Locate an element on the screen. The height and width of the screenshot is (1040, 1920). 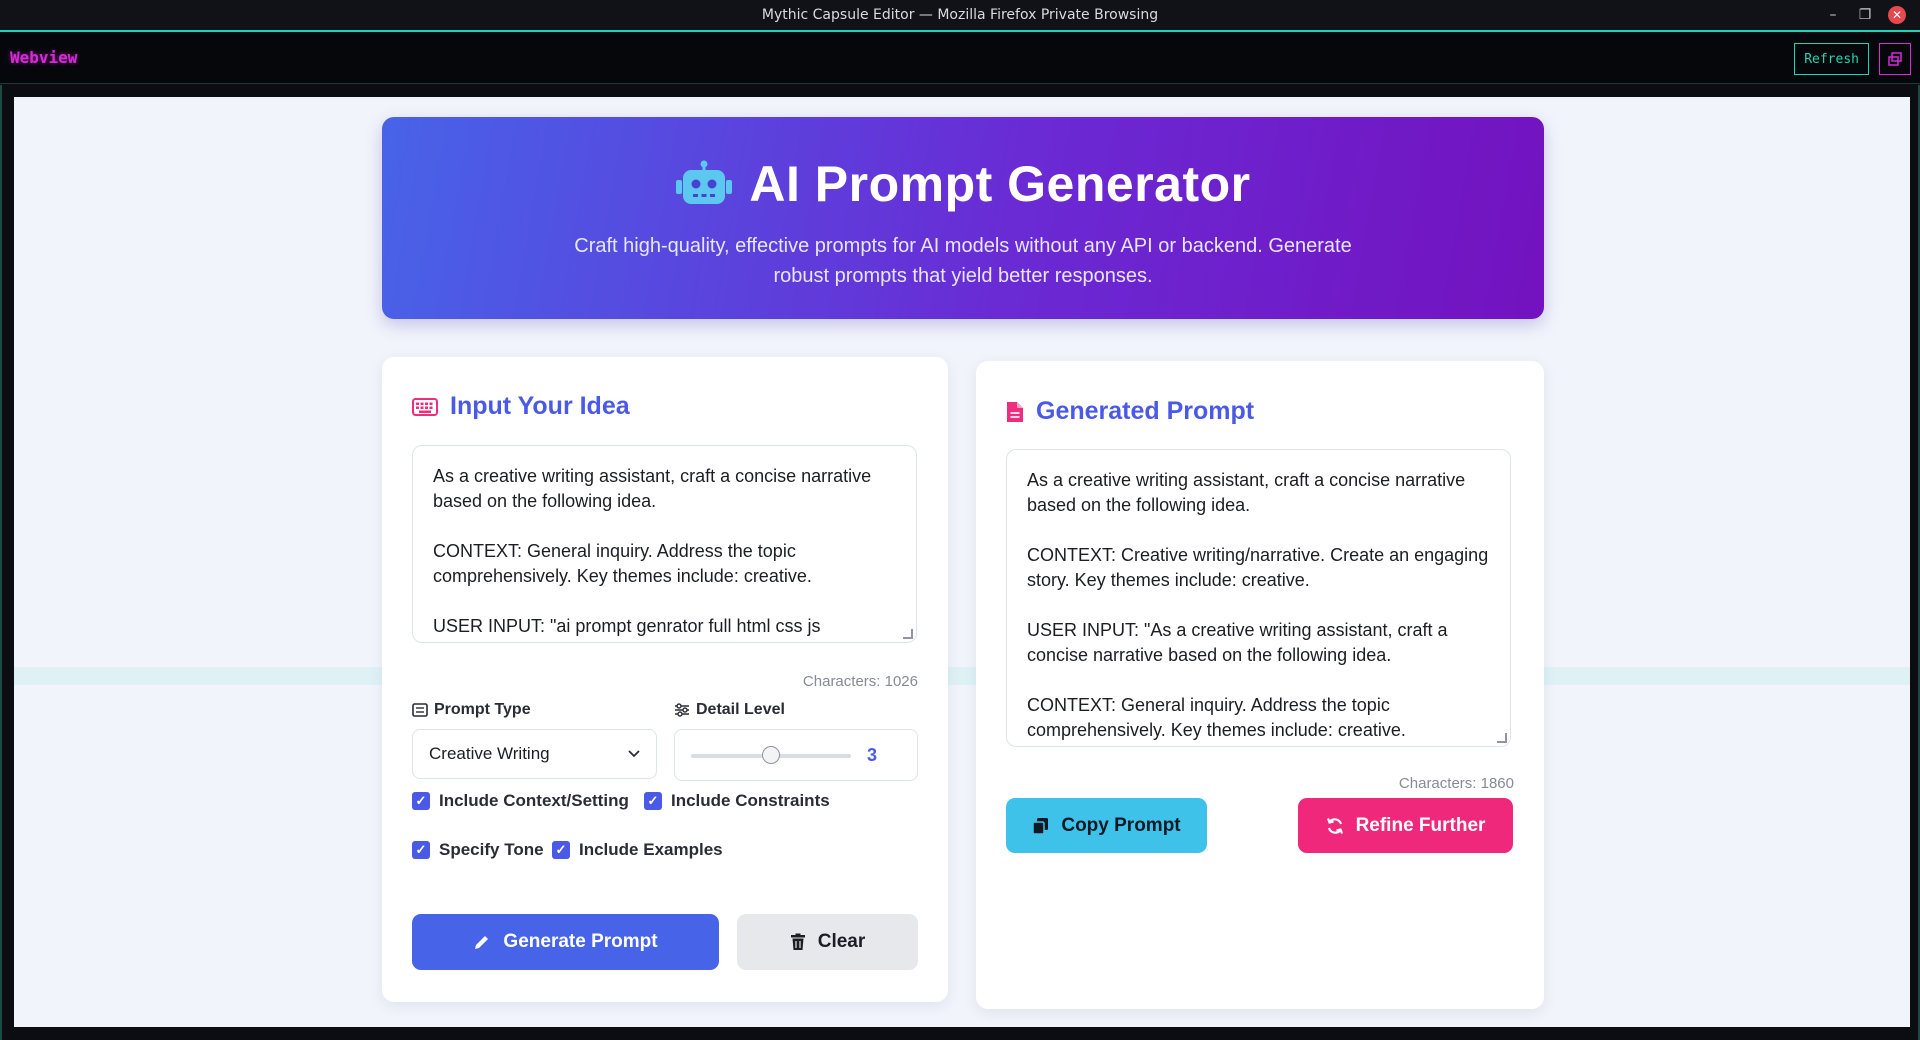
specify-tone-checkbox: ✓ Specify Tone is located at coordinates (478, 850).